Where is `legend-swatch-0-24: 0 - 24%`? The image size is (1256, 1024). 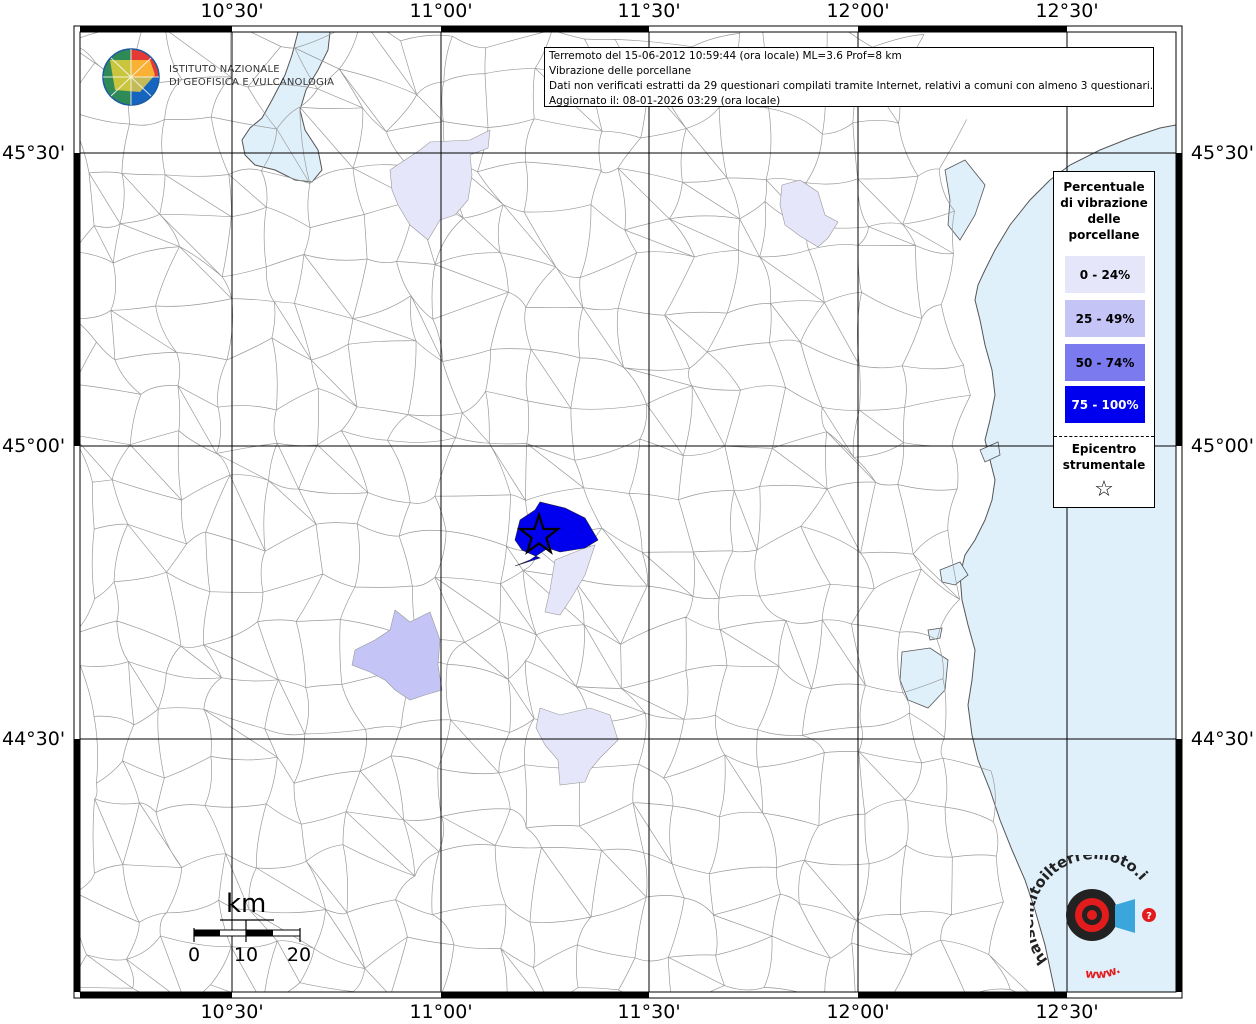
legend-swatch-0-24: 0 - 24% is located at coordinates (1105, 274).